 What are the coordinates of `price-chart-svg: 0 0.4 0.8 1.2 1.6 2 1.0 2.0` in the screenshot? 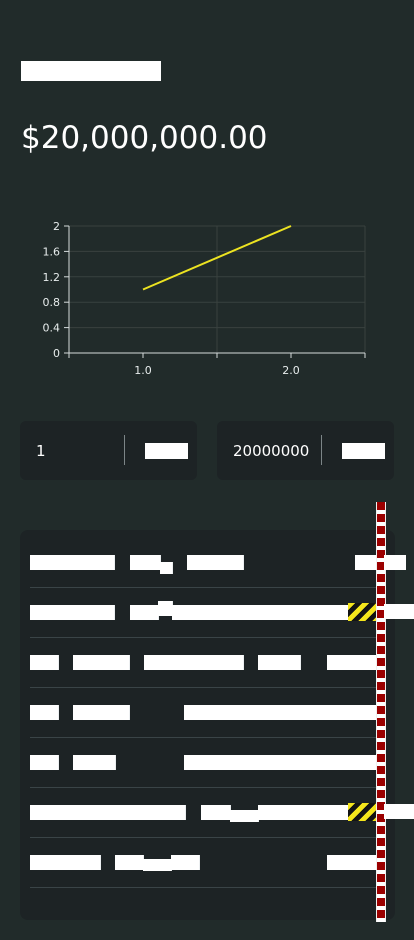 It's located at (204, 298).